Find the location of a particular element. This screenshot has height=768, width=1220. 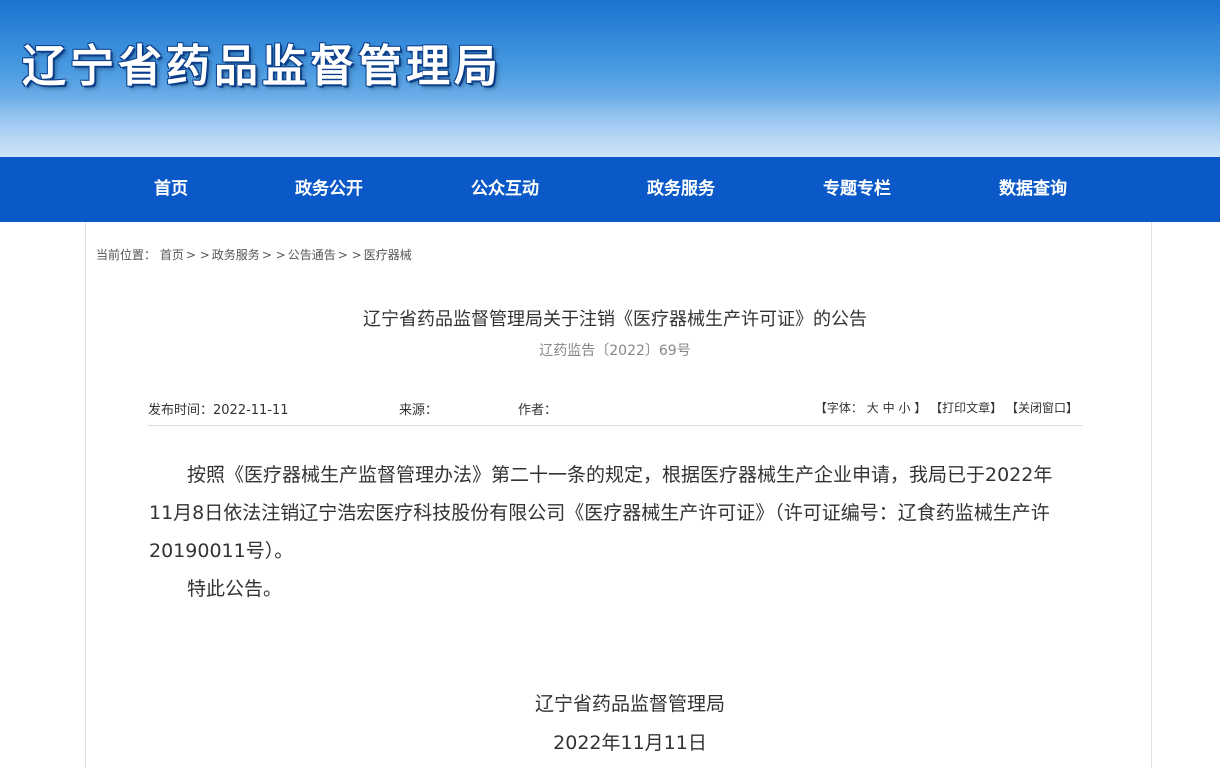

publish-date: 2022-11-11 is located at coordinates (251, 410).